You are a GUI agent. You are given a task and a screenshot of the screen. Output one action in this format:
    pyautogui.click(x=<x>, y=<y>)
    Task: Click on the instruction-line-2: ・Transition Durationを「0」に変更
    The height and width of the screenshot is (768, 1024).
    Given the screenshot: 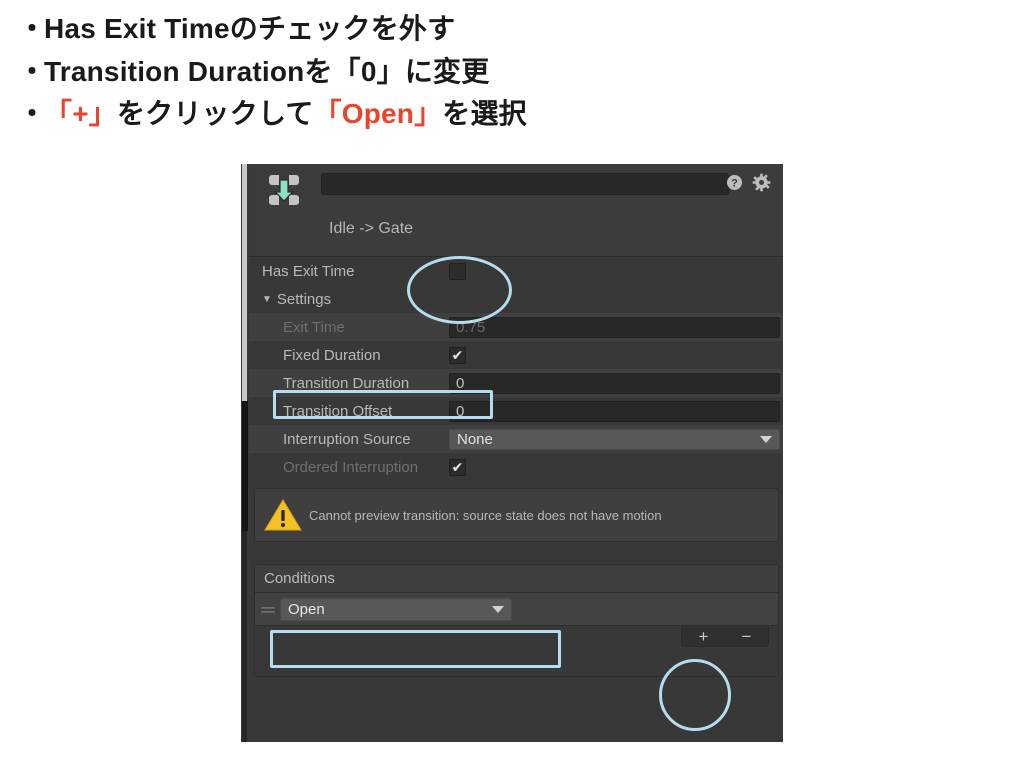 What is the action you would take?
    pyautogui.click(x=508, y=72)
    